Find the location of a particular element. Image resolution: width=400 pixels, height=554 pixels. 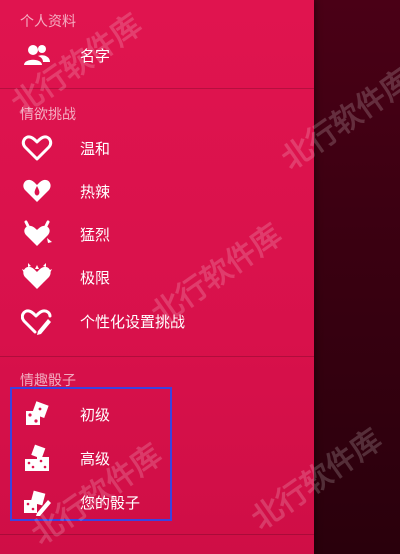

menu-item-name: 名字 is located at coordinates (157, 55).